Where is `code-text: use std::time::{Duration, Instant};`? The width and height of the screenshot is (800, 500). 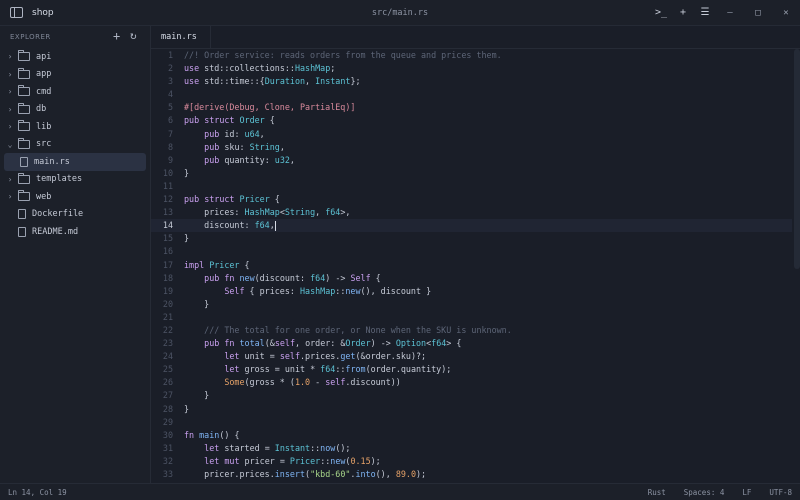
code-text: use std::time::{Duration, Instant}; is located at coordinates (272, 81).